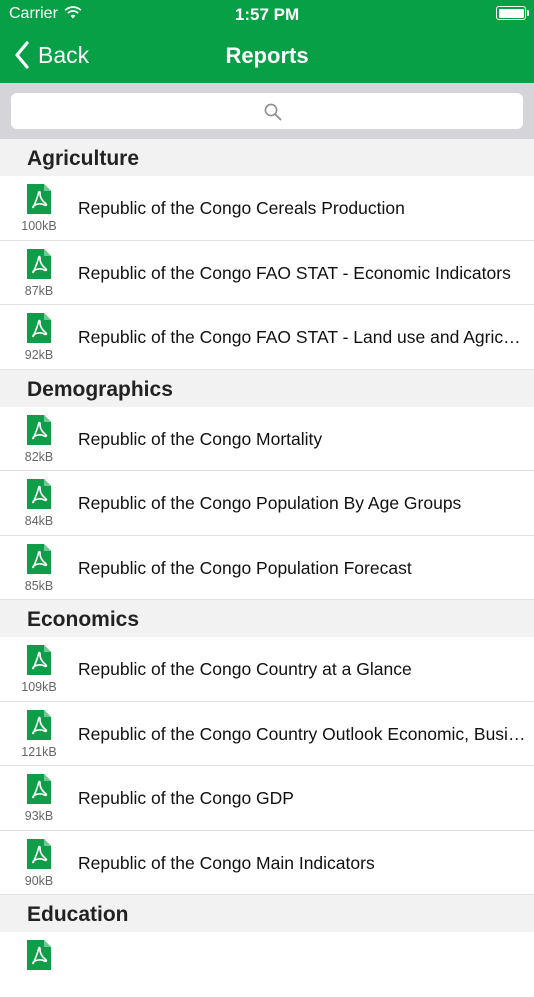 The height and width of the screenshot is (997, 534). I want to click on file-size: 121kB, so click(39, 751).